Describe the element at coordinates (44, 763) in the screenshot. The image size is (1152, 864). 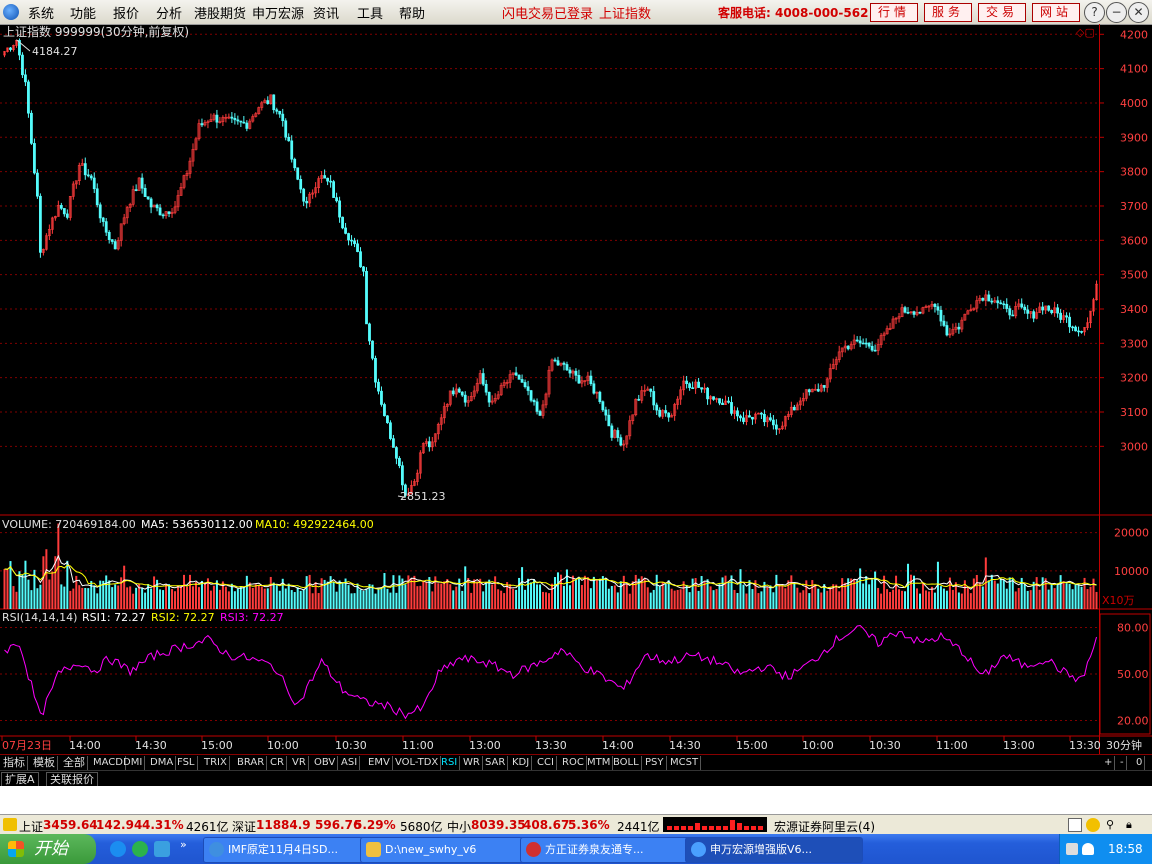
I see `tab-template: 模板` at that location.